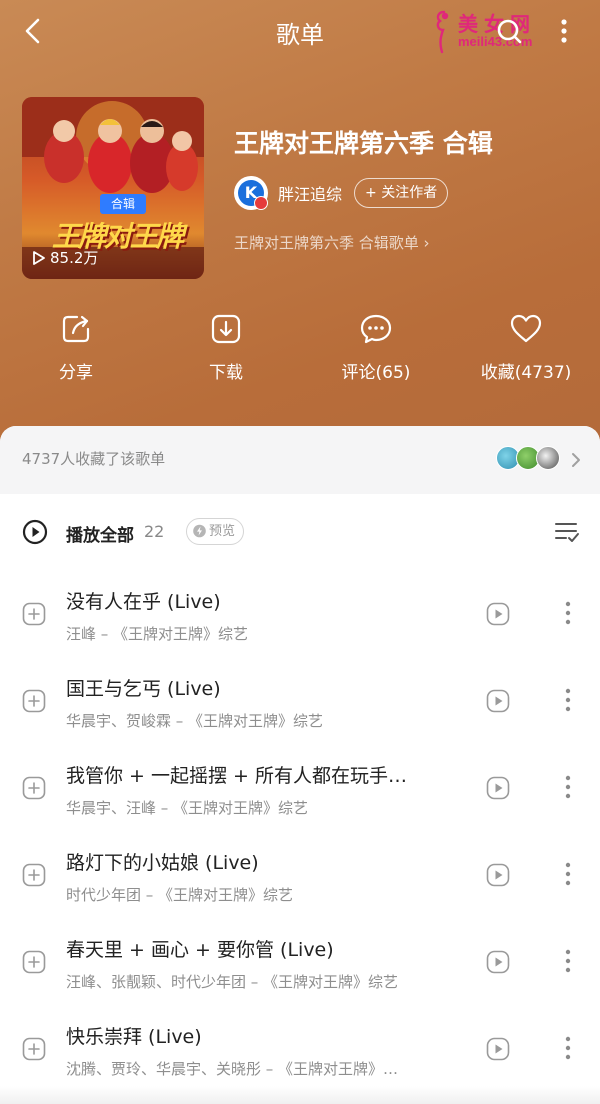  I want to click on action-bar: 分享 下载 评论(65) 收藏(4737), so click(300, 352).